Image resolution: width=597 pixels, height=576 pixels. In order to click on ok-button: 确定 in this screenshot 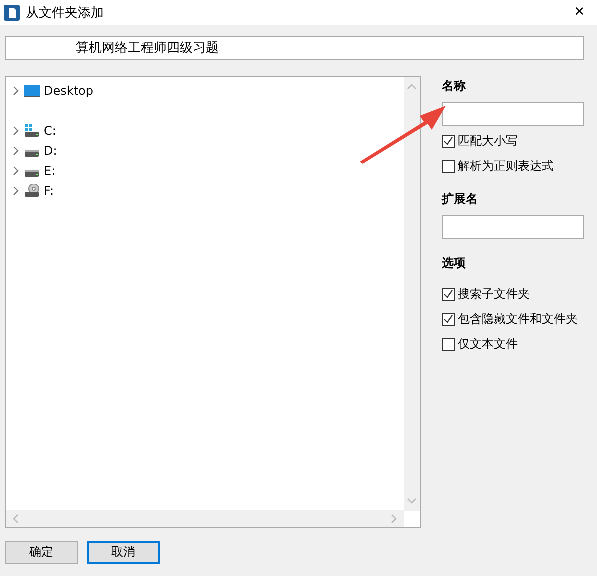, I will do `click(41, 552)`.